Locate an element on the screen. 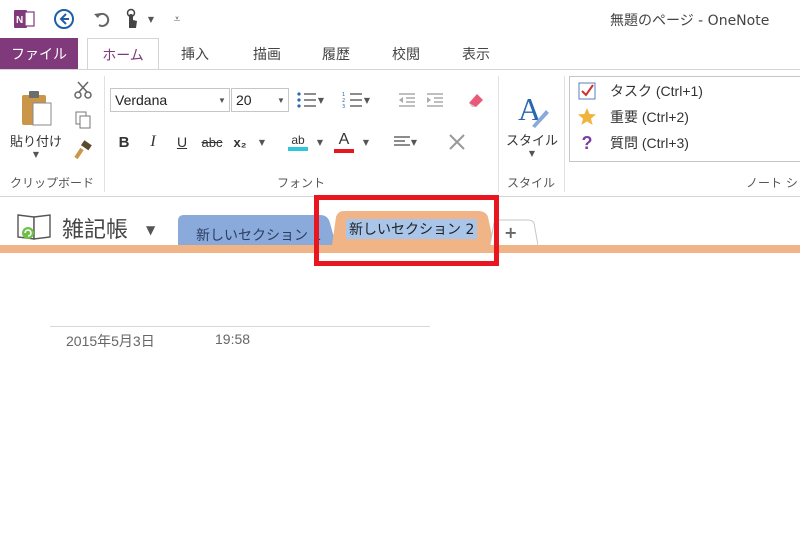  paste-dropdown-icon: ▼ is located at coordinates (36, 154).